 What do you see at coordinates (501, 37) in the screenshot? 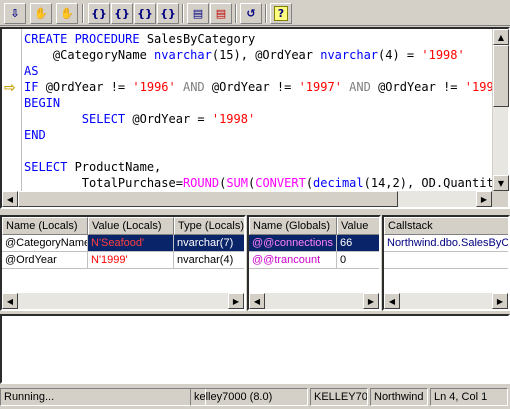
I see `scroll-up-icon: ▲` at bounding box center [501, 37].